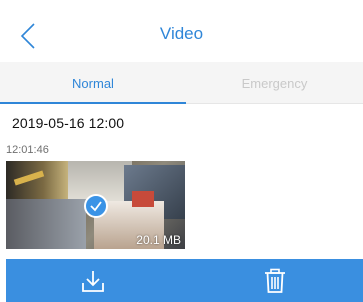 This screenshot has height=302, width=363. I want to click on file-size: 20.1 MB, so click(158, 240).